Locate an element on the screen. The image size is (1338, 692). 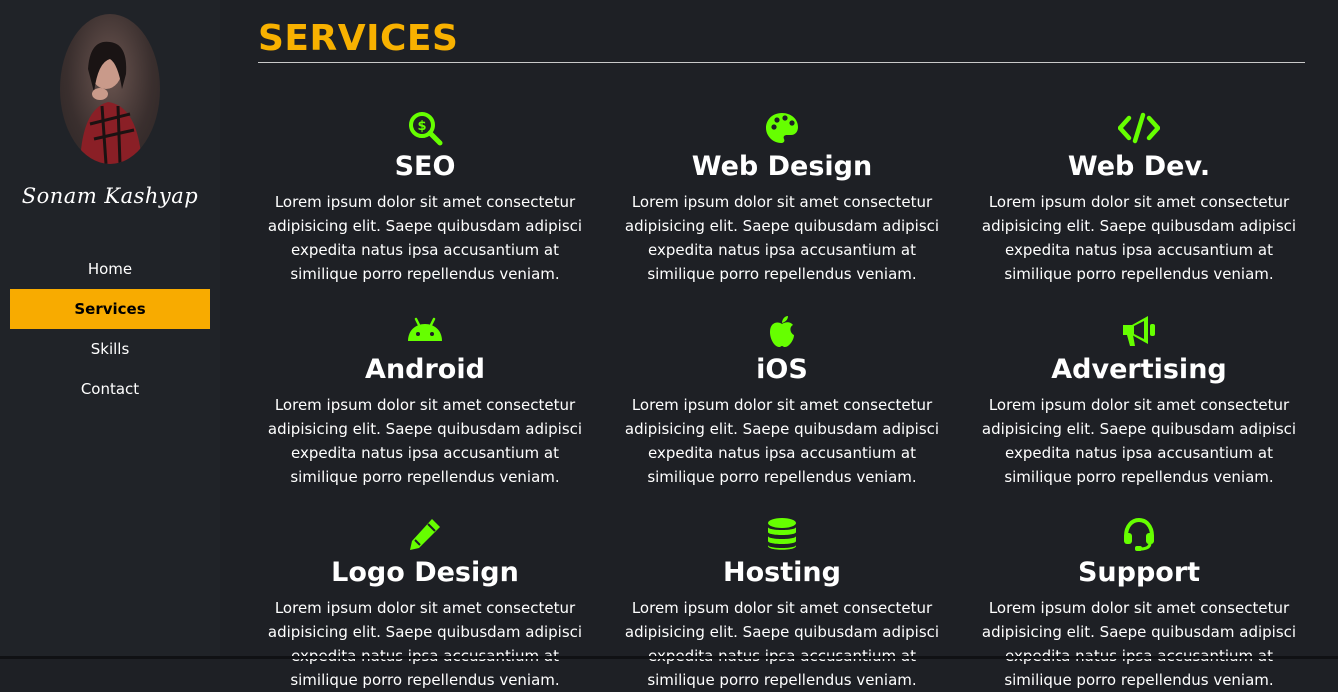
service-title: Web Design is located at coordinates (782, 166).